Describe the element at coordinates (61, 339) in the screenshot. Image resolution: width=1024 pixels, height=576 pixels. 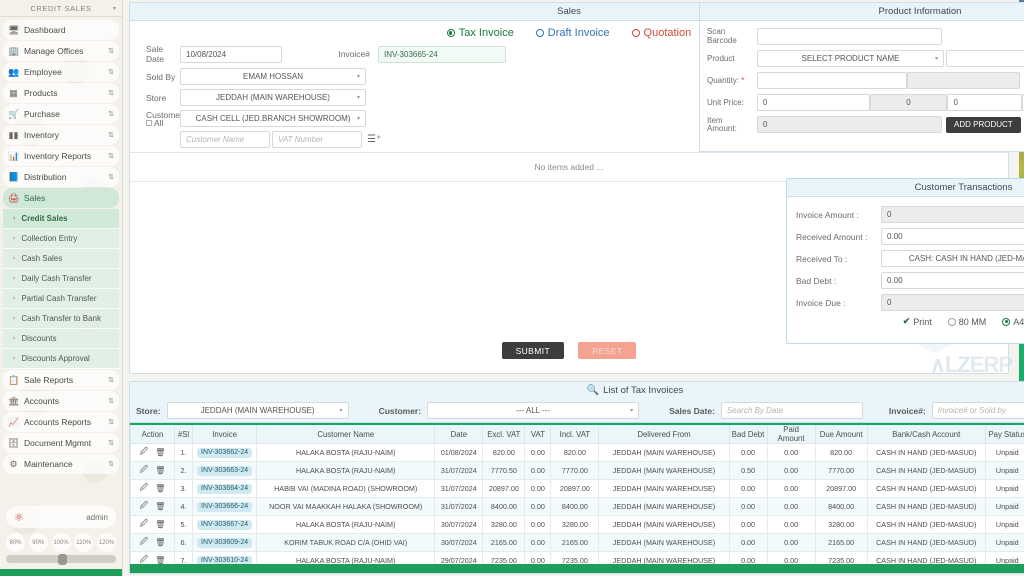
I see `sidebar-subitem-discounts: › Discounts` at that location.